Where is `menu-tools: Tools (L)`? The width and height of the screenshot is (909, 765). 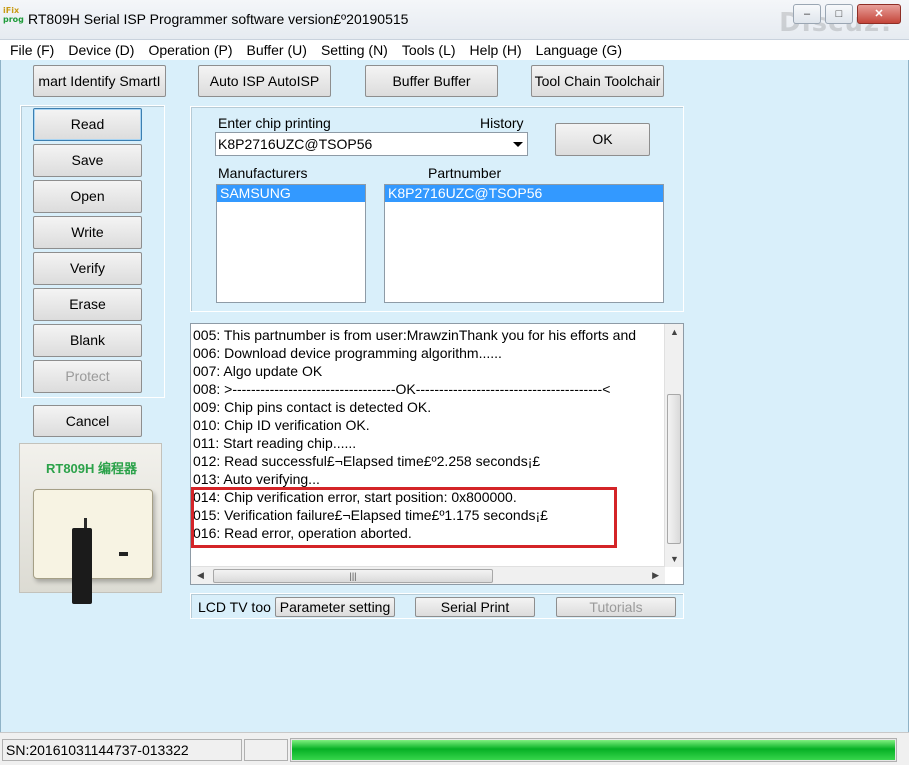
menu-tools: Tools (L) is located at coordinates (424, 50).